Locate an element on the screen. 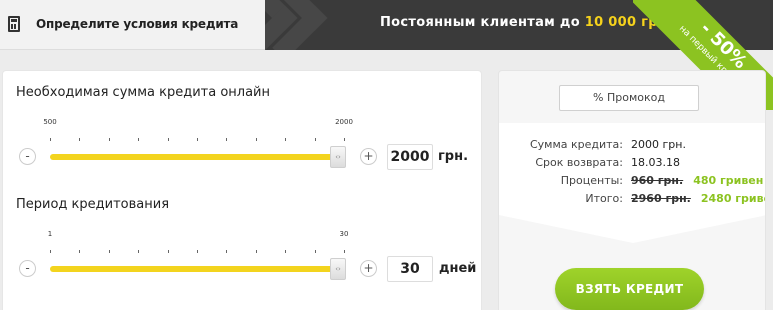 The image size is (773, 310). summary-value: 960 грн. 480 гривен is located at coordinates (697, 180).